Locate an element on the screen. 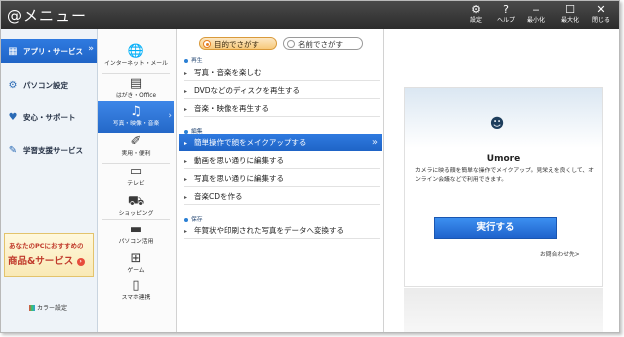 This screenshot has height=337, width=624. category-internet-mail: 🌐 インターネット・メール is located at coordinates (136, 57).